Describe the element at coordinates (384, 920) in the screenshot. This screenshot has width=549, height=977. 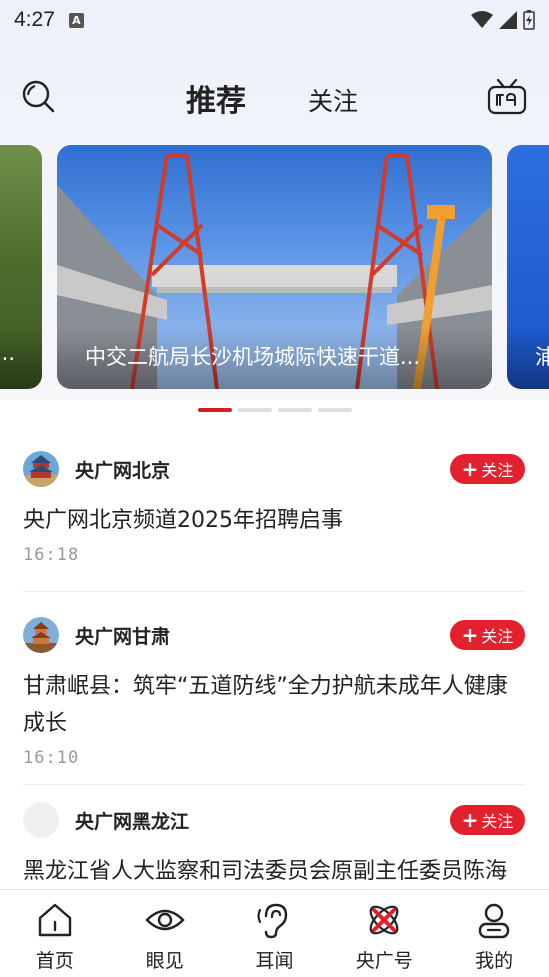
I see `cnr-logo-icon` at that location.